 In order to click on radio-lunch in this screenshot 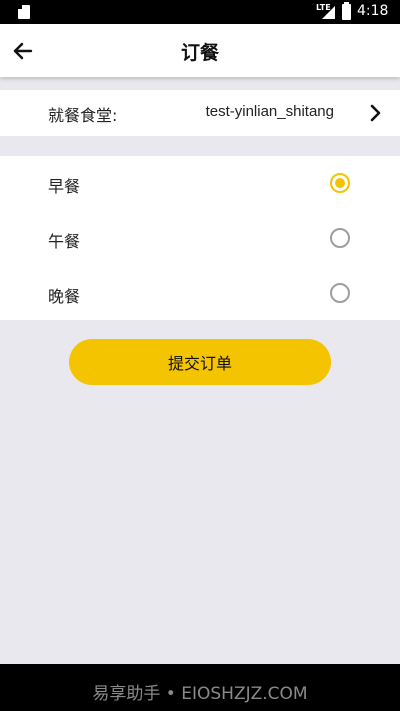, I will do `click(340, 238)`.